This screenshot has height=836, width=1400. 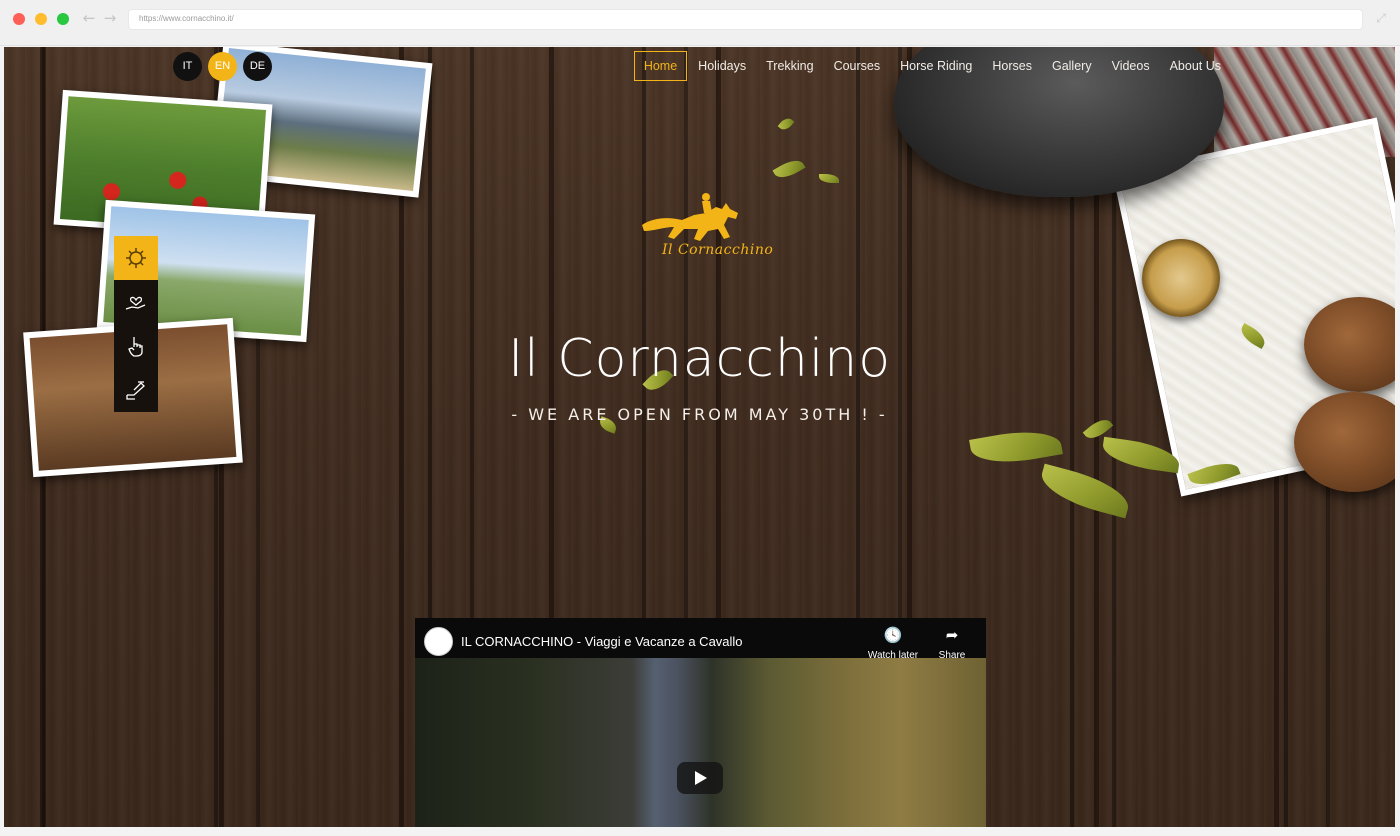 I want to click on heart-hand-icon, so click(x=135, y=303).